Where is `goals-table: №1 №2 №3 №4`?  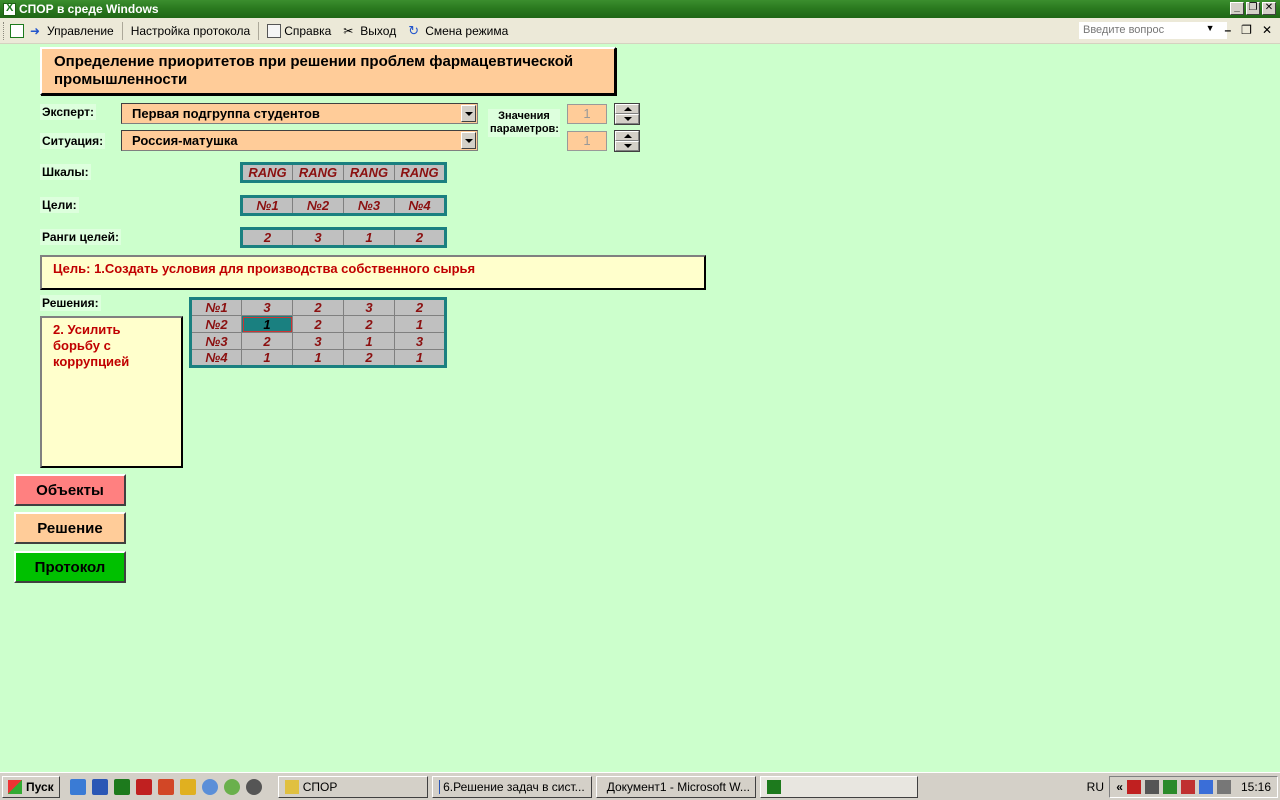
goals-table: №1 №2 №3 №4 is located at coordinates (343, 205).